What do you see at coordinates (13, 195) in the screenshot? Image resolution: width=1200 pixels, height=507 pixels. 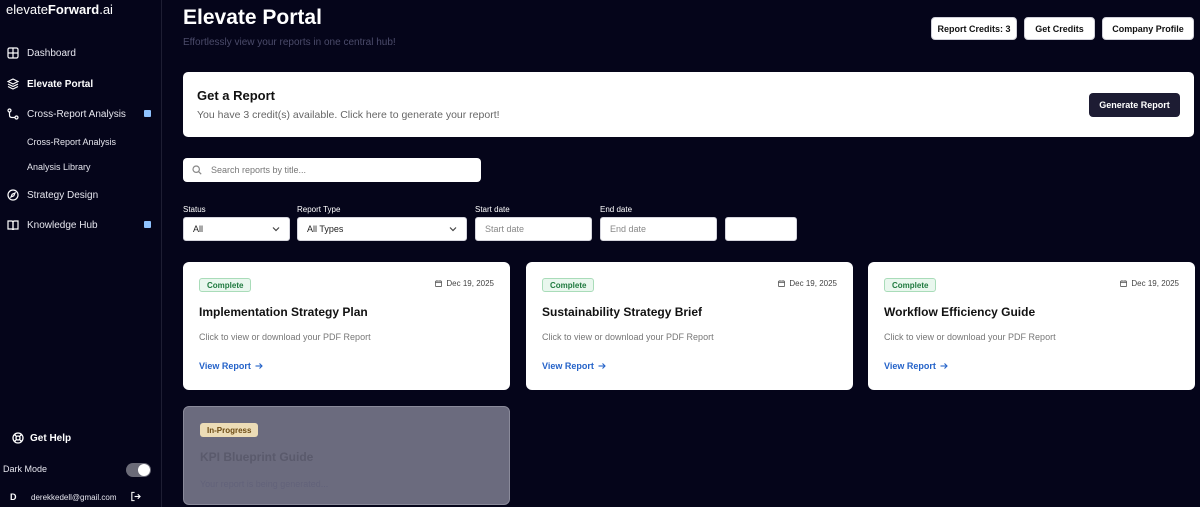 I see `compass-icon` at bounding box center [13, 195].